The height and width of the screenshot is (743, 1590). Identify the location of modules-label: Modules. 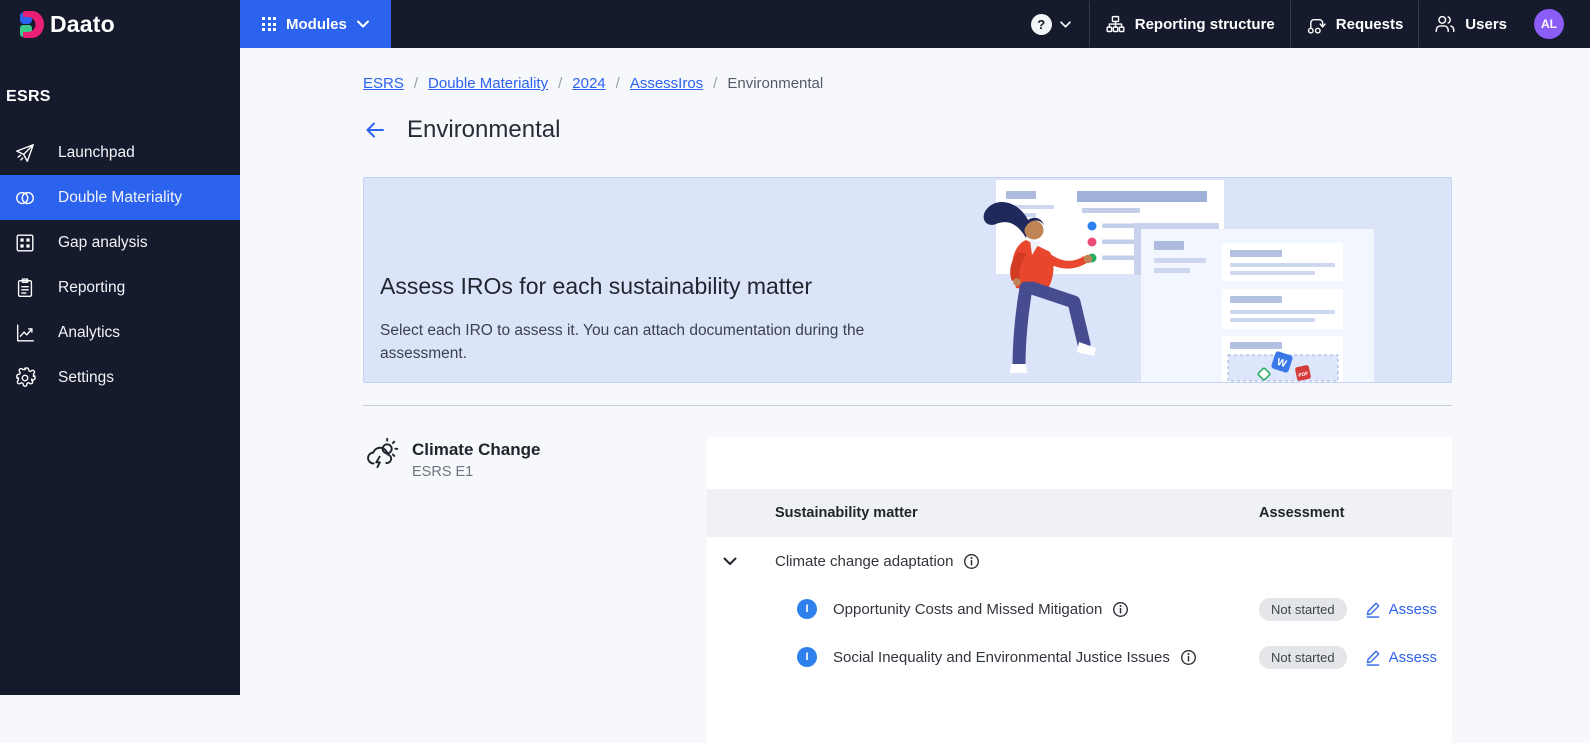
(316, 24).